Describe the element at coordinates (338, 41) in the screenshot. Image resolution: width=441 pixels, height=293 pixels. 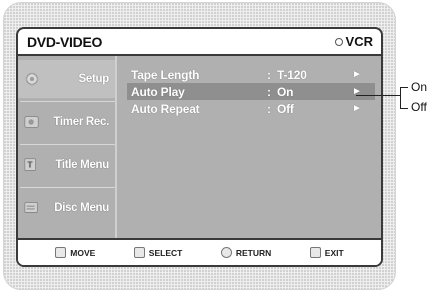
I see `vcr-dot-icon` at that location.